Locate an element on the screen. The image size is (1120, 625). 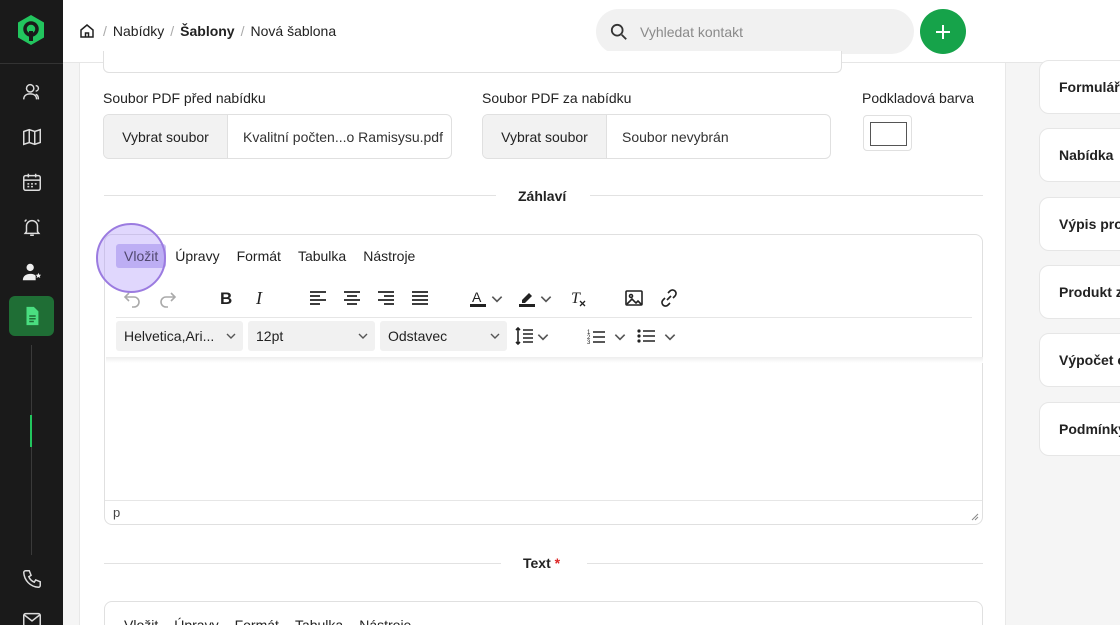
svg-text: I is located at coordinates (259, 298).